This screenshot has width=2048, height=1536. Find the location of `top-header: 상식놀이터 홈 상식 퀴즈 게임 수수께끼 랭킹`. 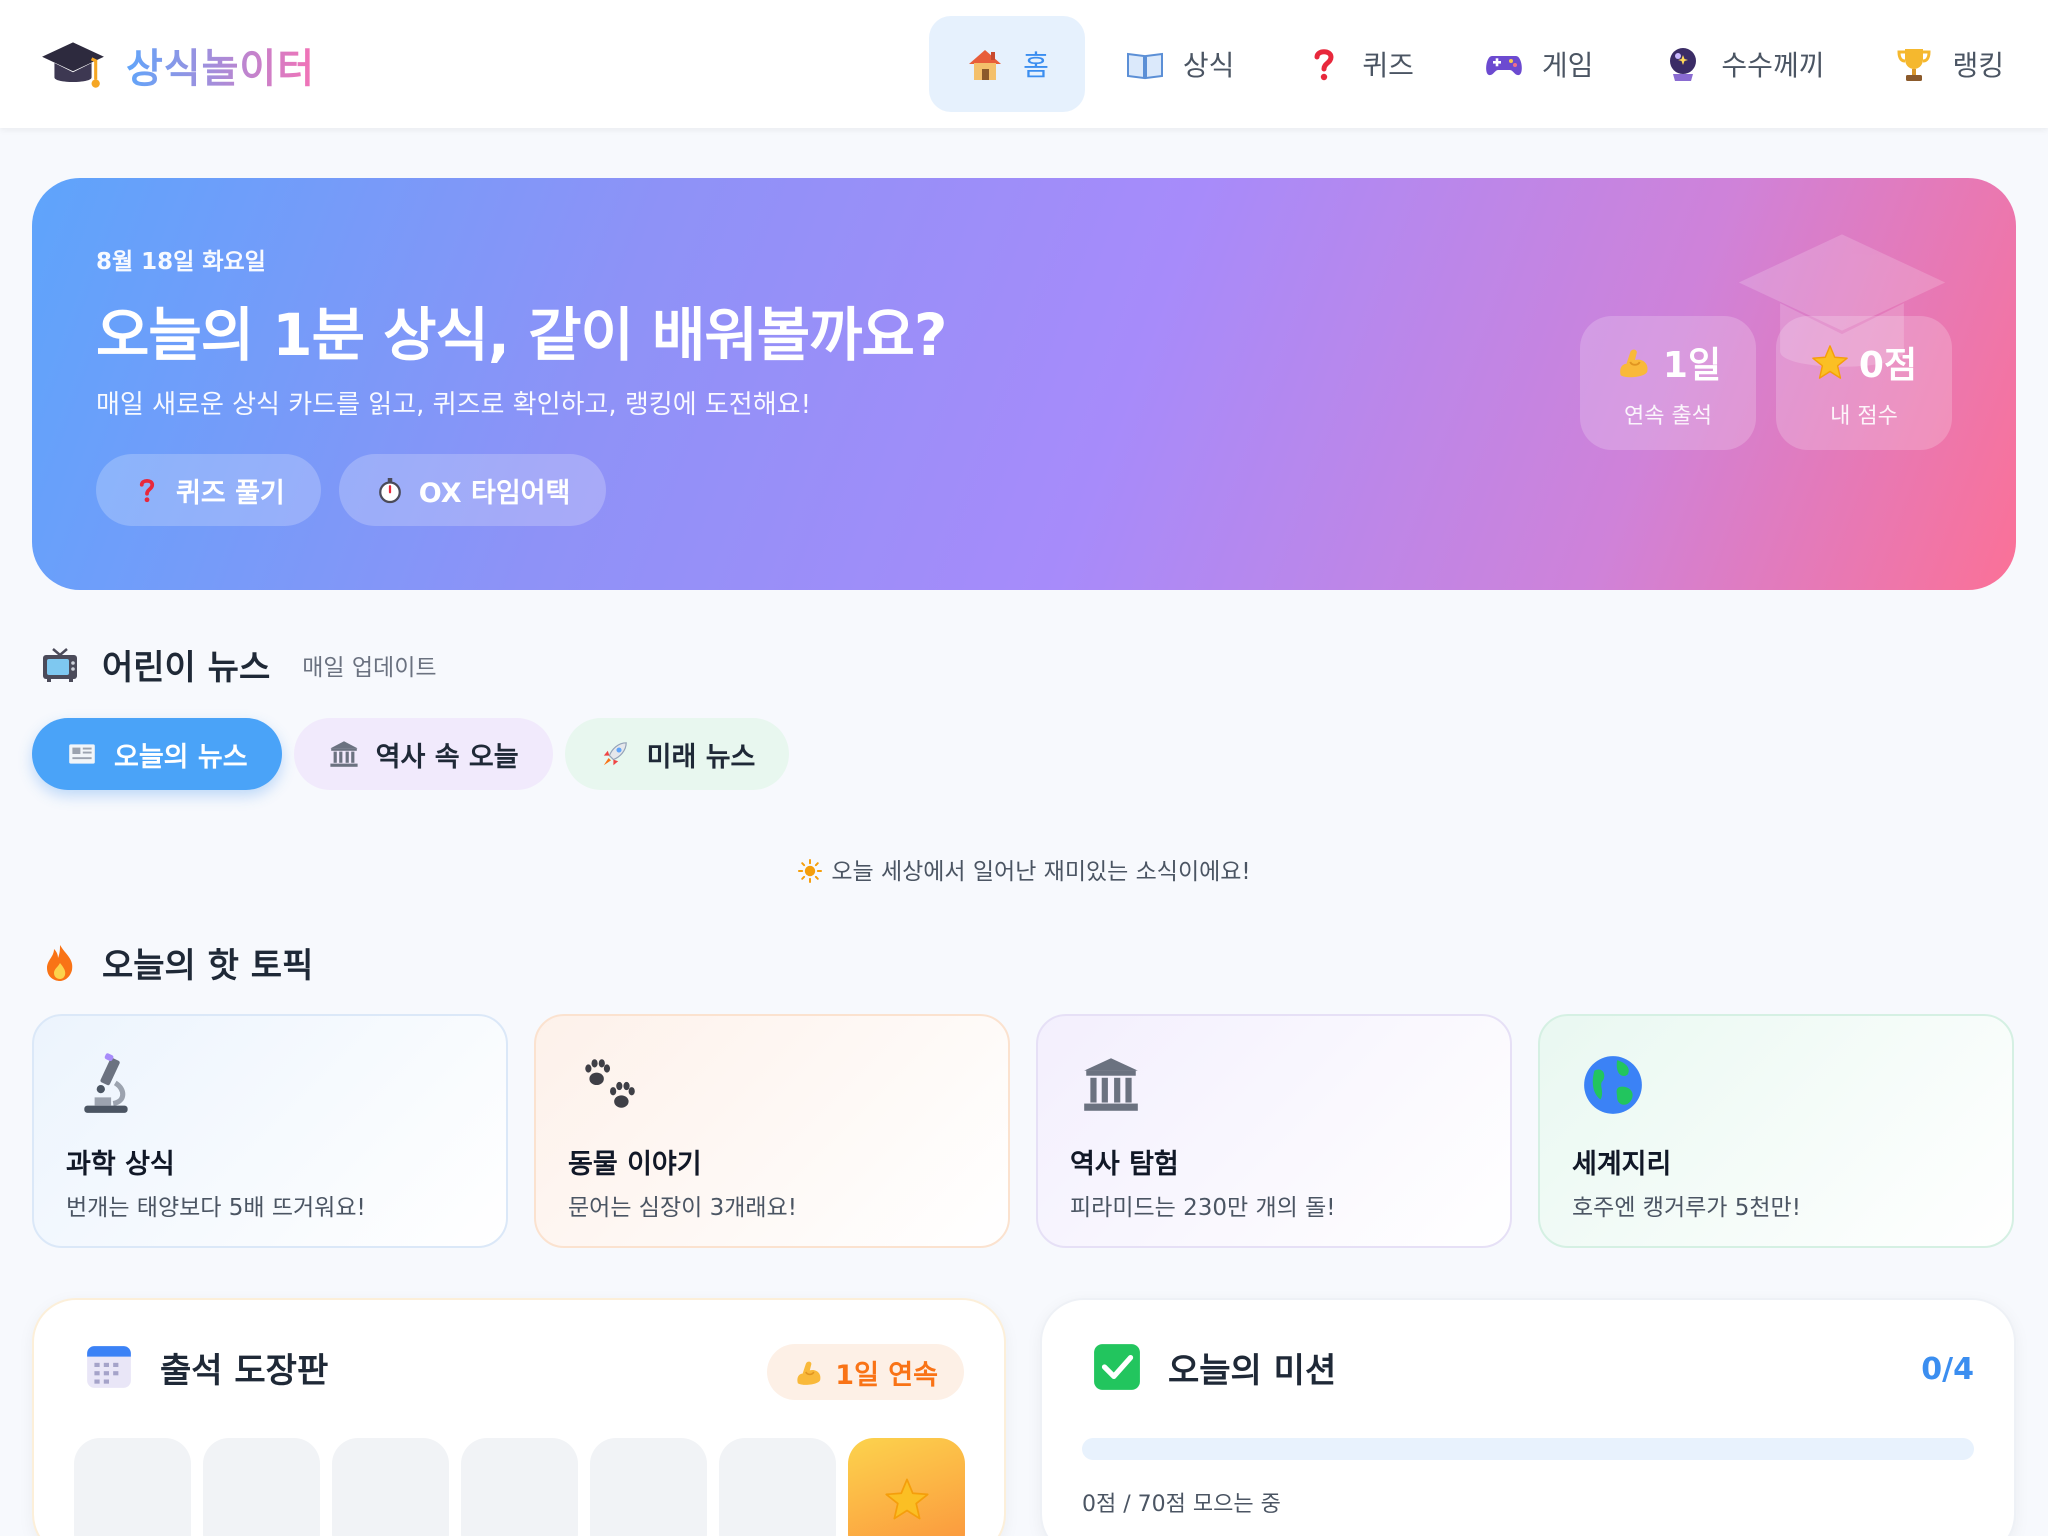

top-header: 상식놀이터 홈 상식 퀴즈 게임 수수께끼 랭킹 is located at coordinates (1024, 64).